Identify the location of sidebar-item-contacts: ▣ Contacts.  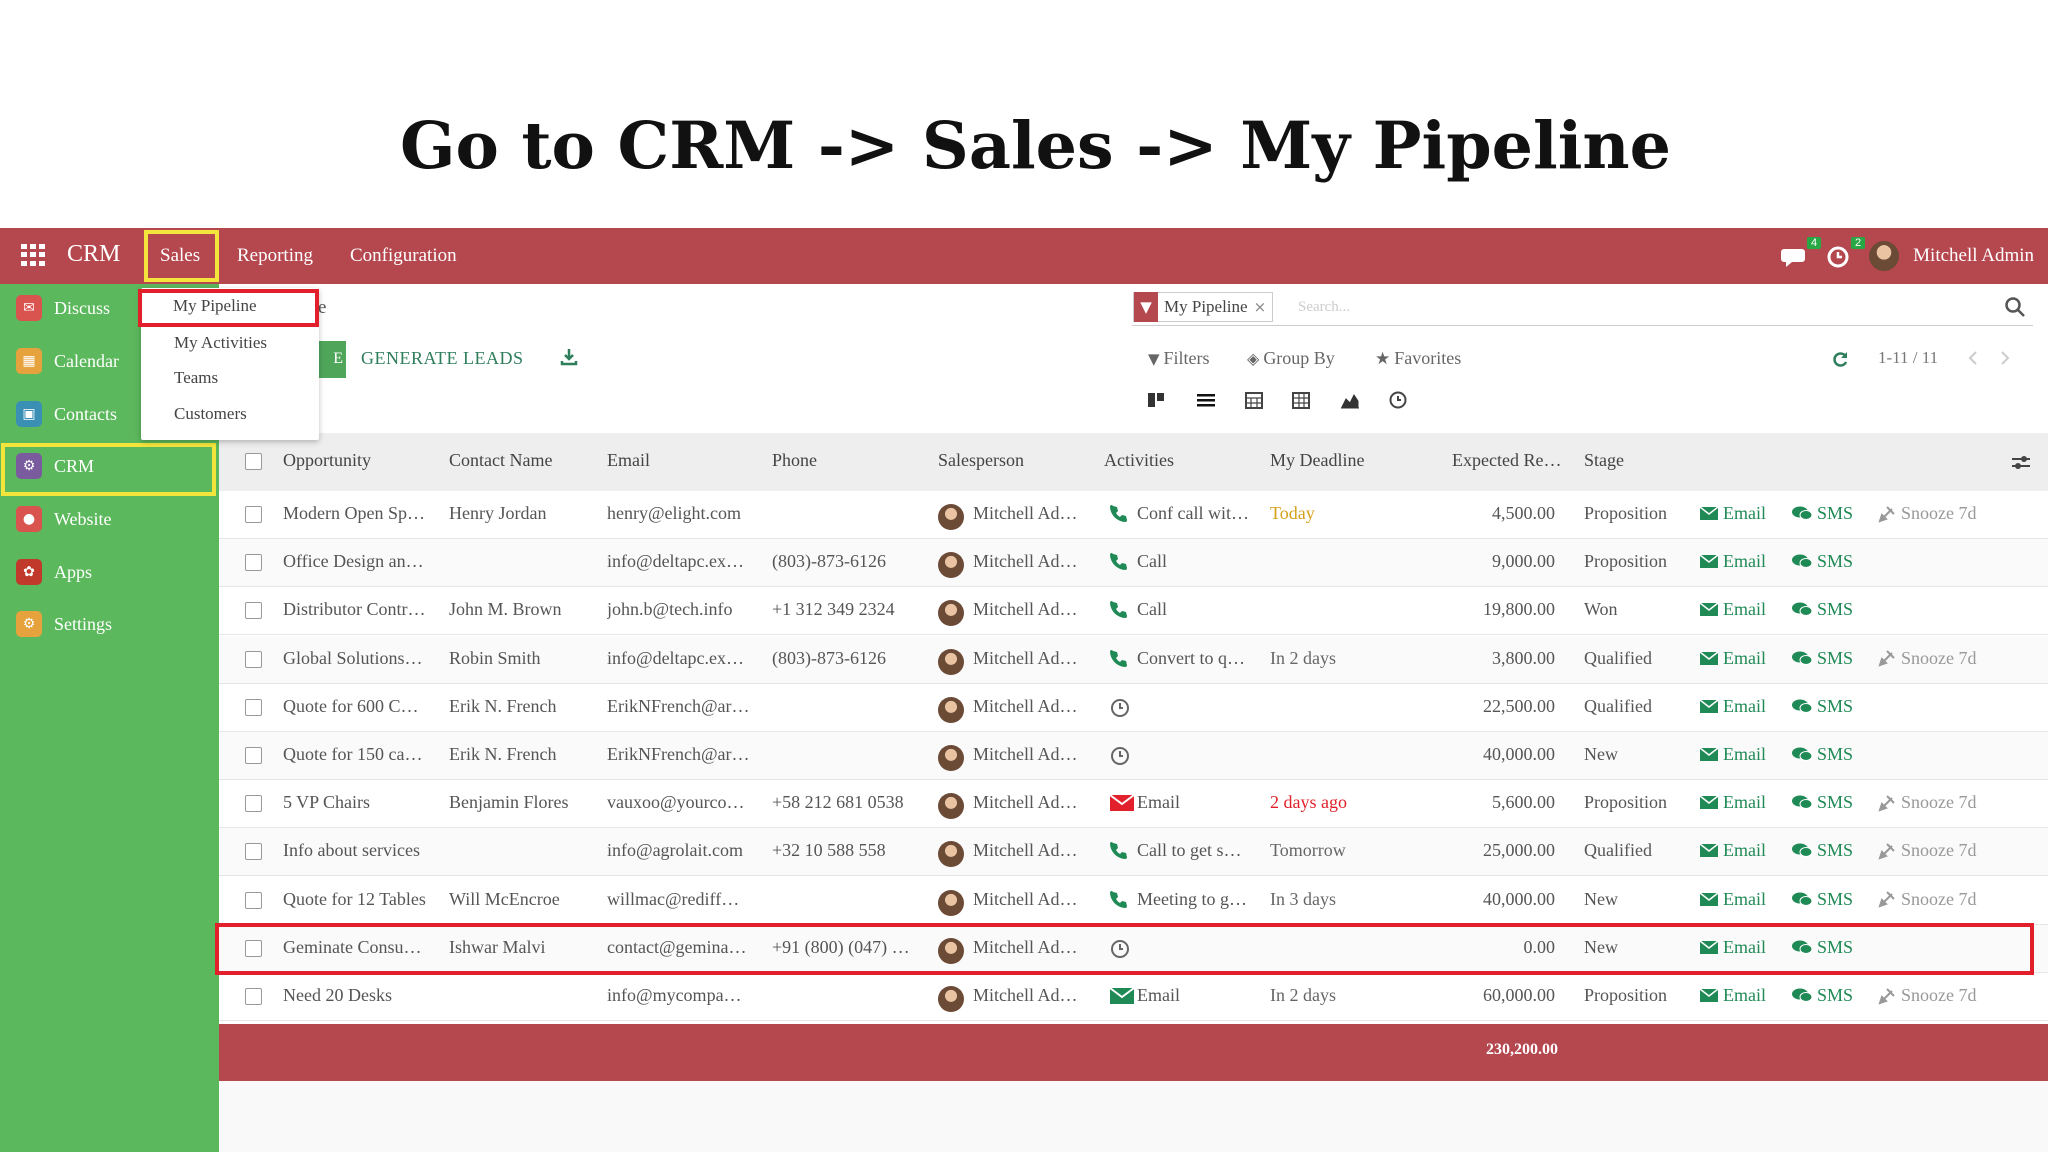
(66, 414).